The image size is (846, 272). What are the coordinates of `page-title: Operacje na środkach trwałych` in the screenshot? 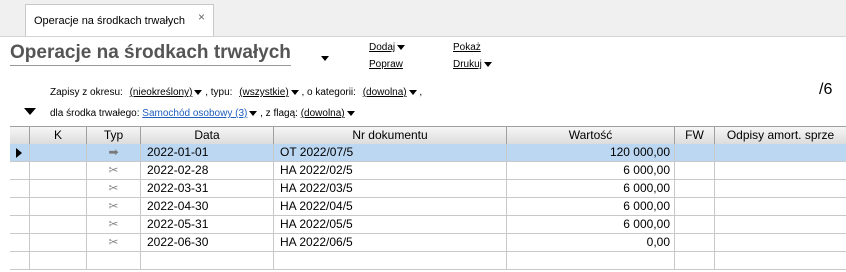 It's located at (150, 54).